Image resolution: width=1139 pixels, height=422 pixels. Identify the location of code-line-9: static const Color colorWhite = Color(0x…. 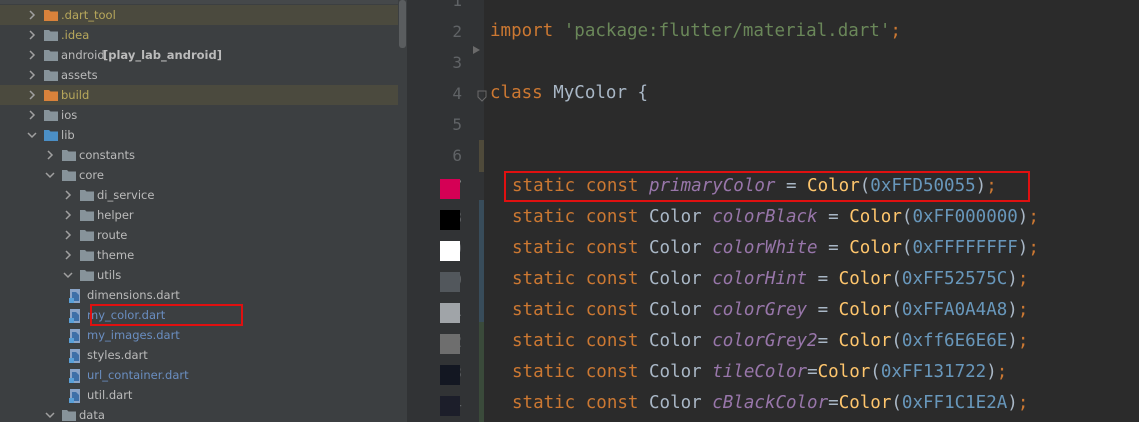
(775, 248).